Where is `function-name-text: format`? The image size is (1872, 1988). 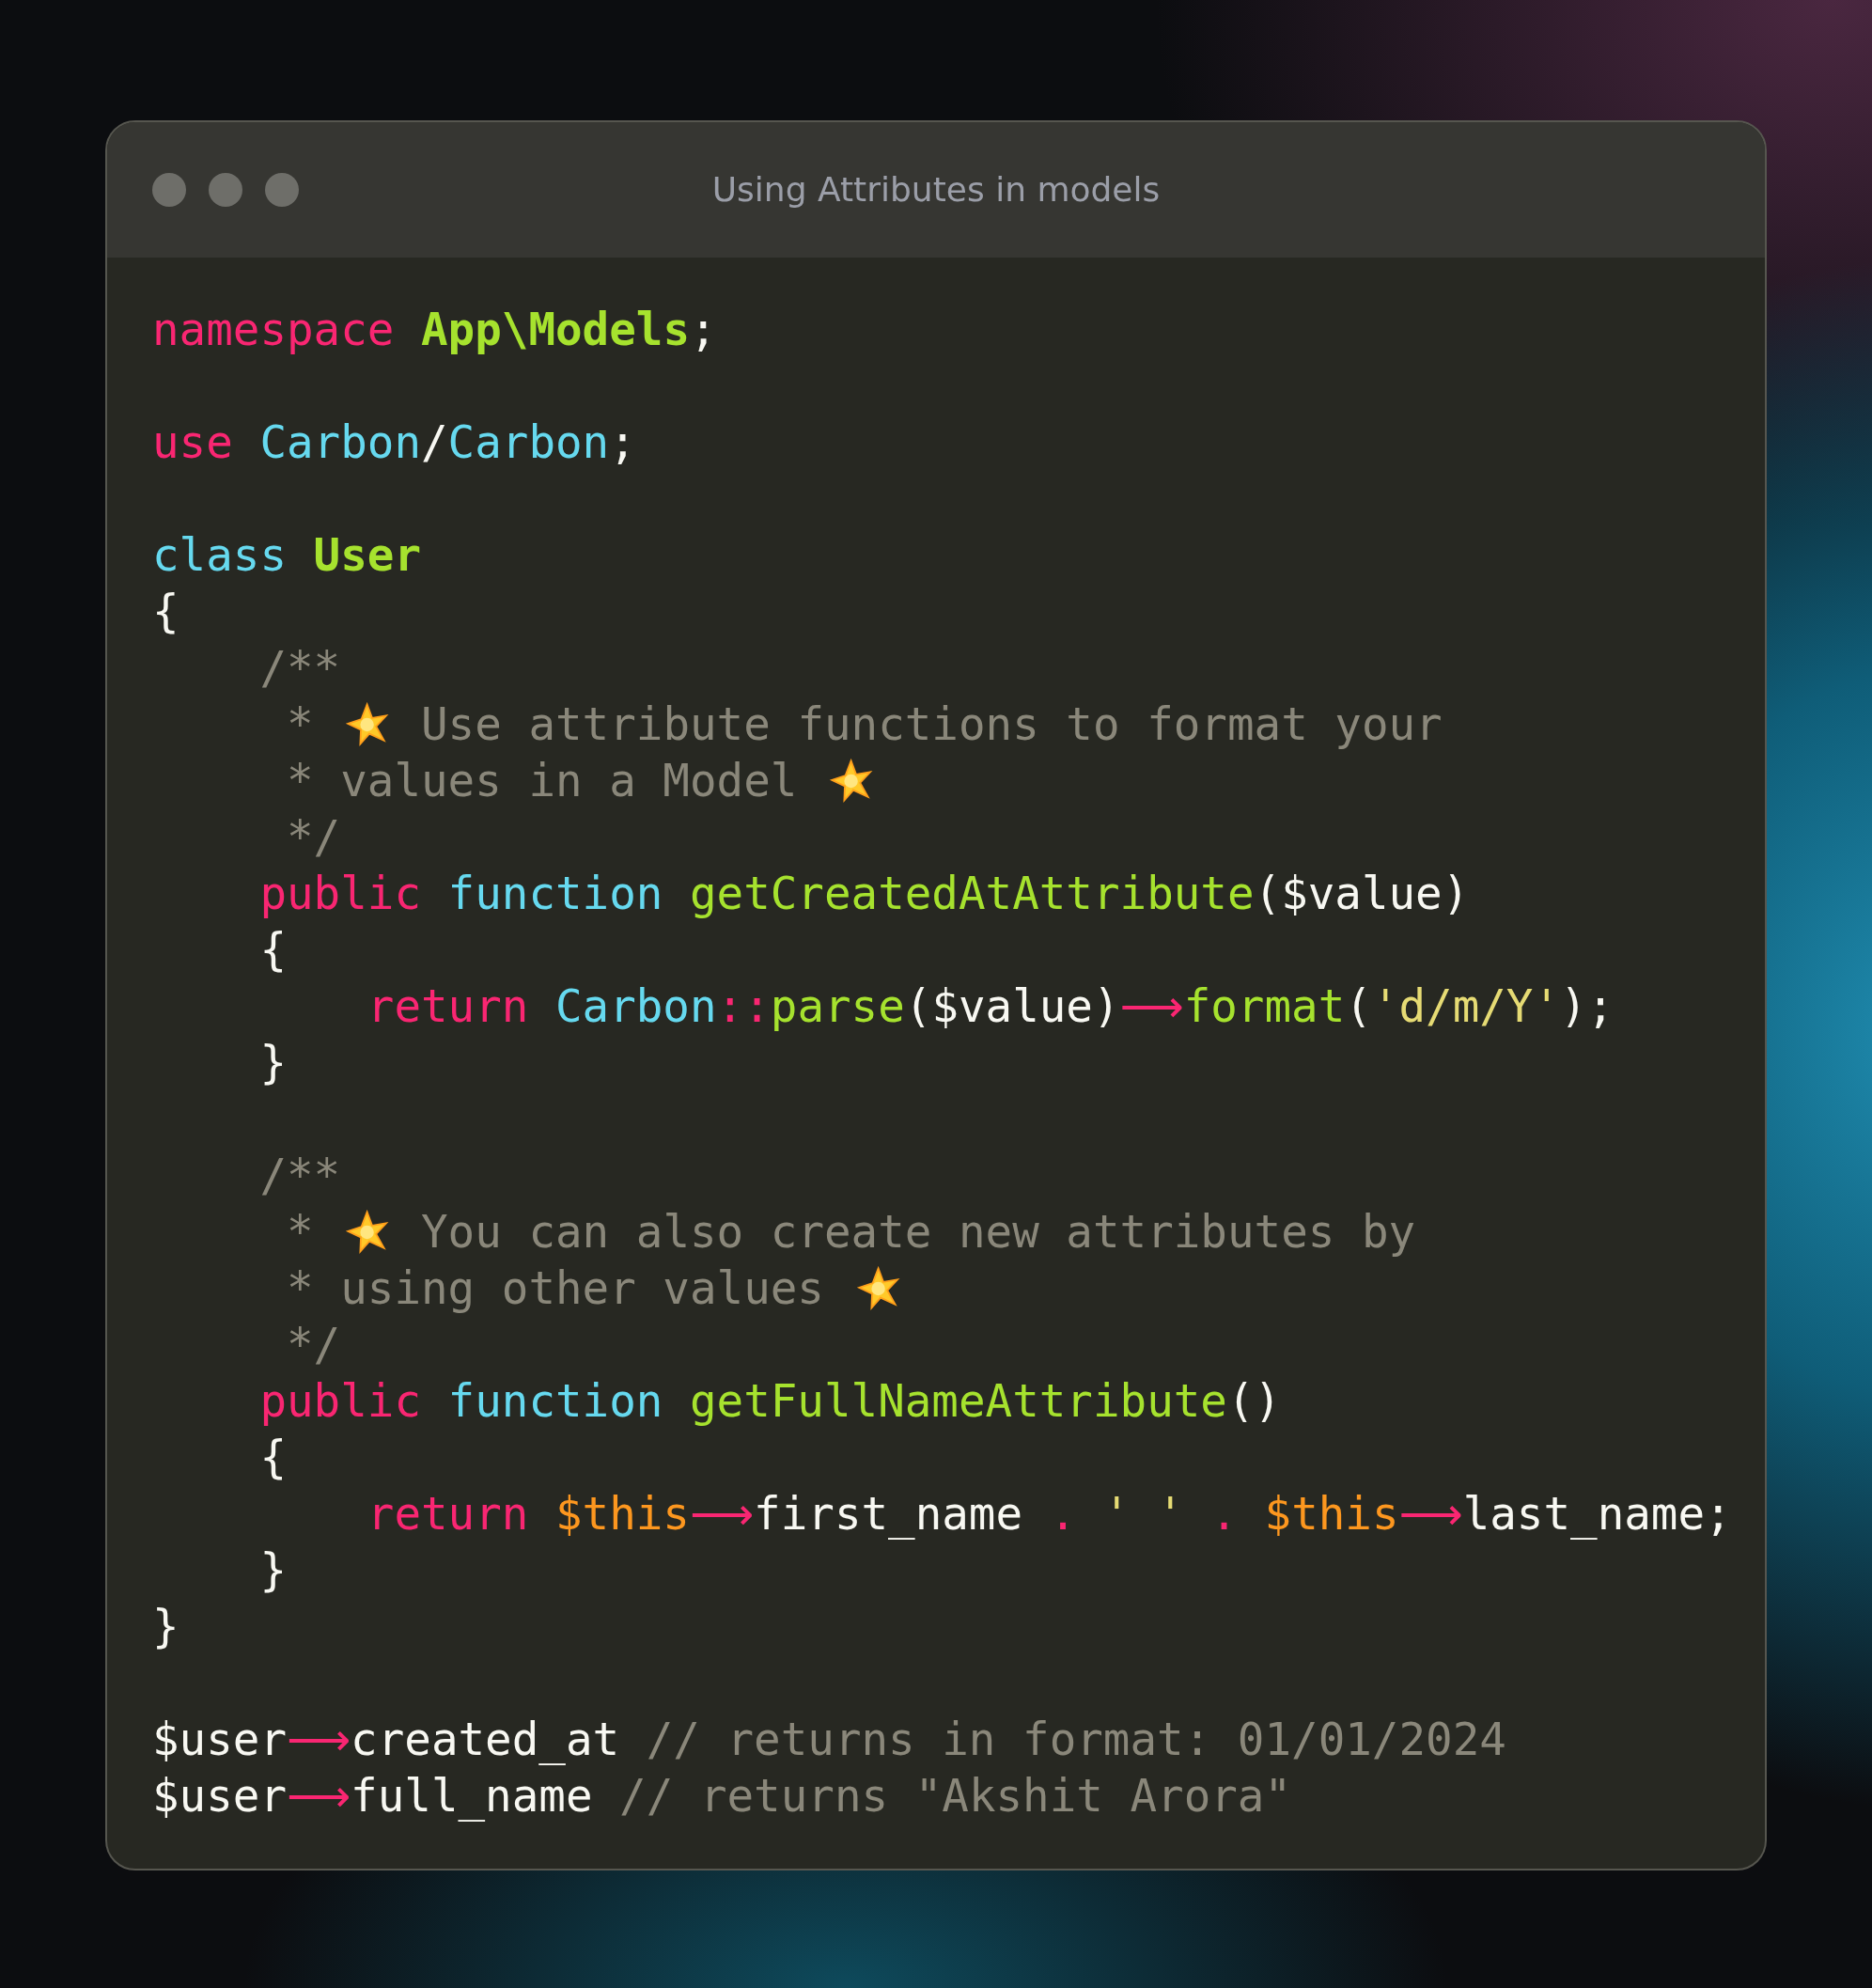 function-name-text: format is located at coordinates (1264, 1007).